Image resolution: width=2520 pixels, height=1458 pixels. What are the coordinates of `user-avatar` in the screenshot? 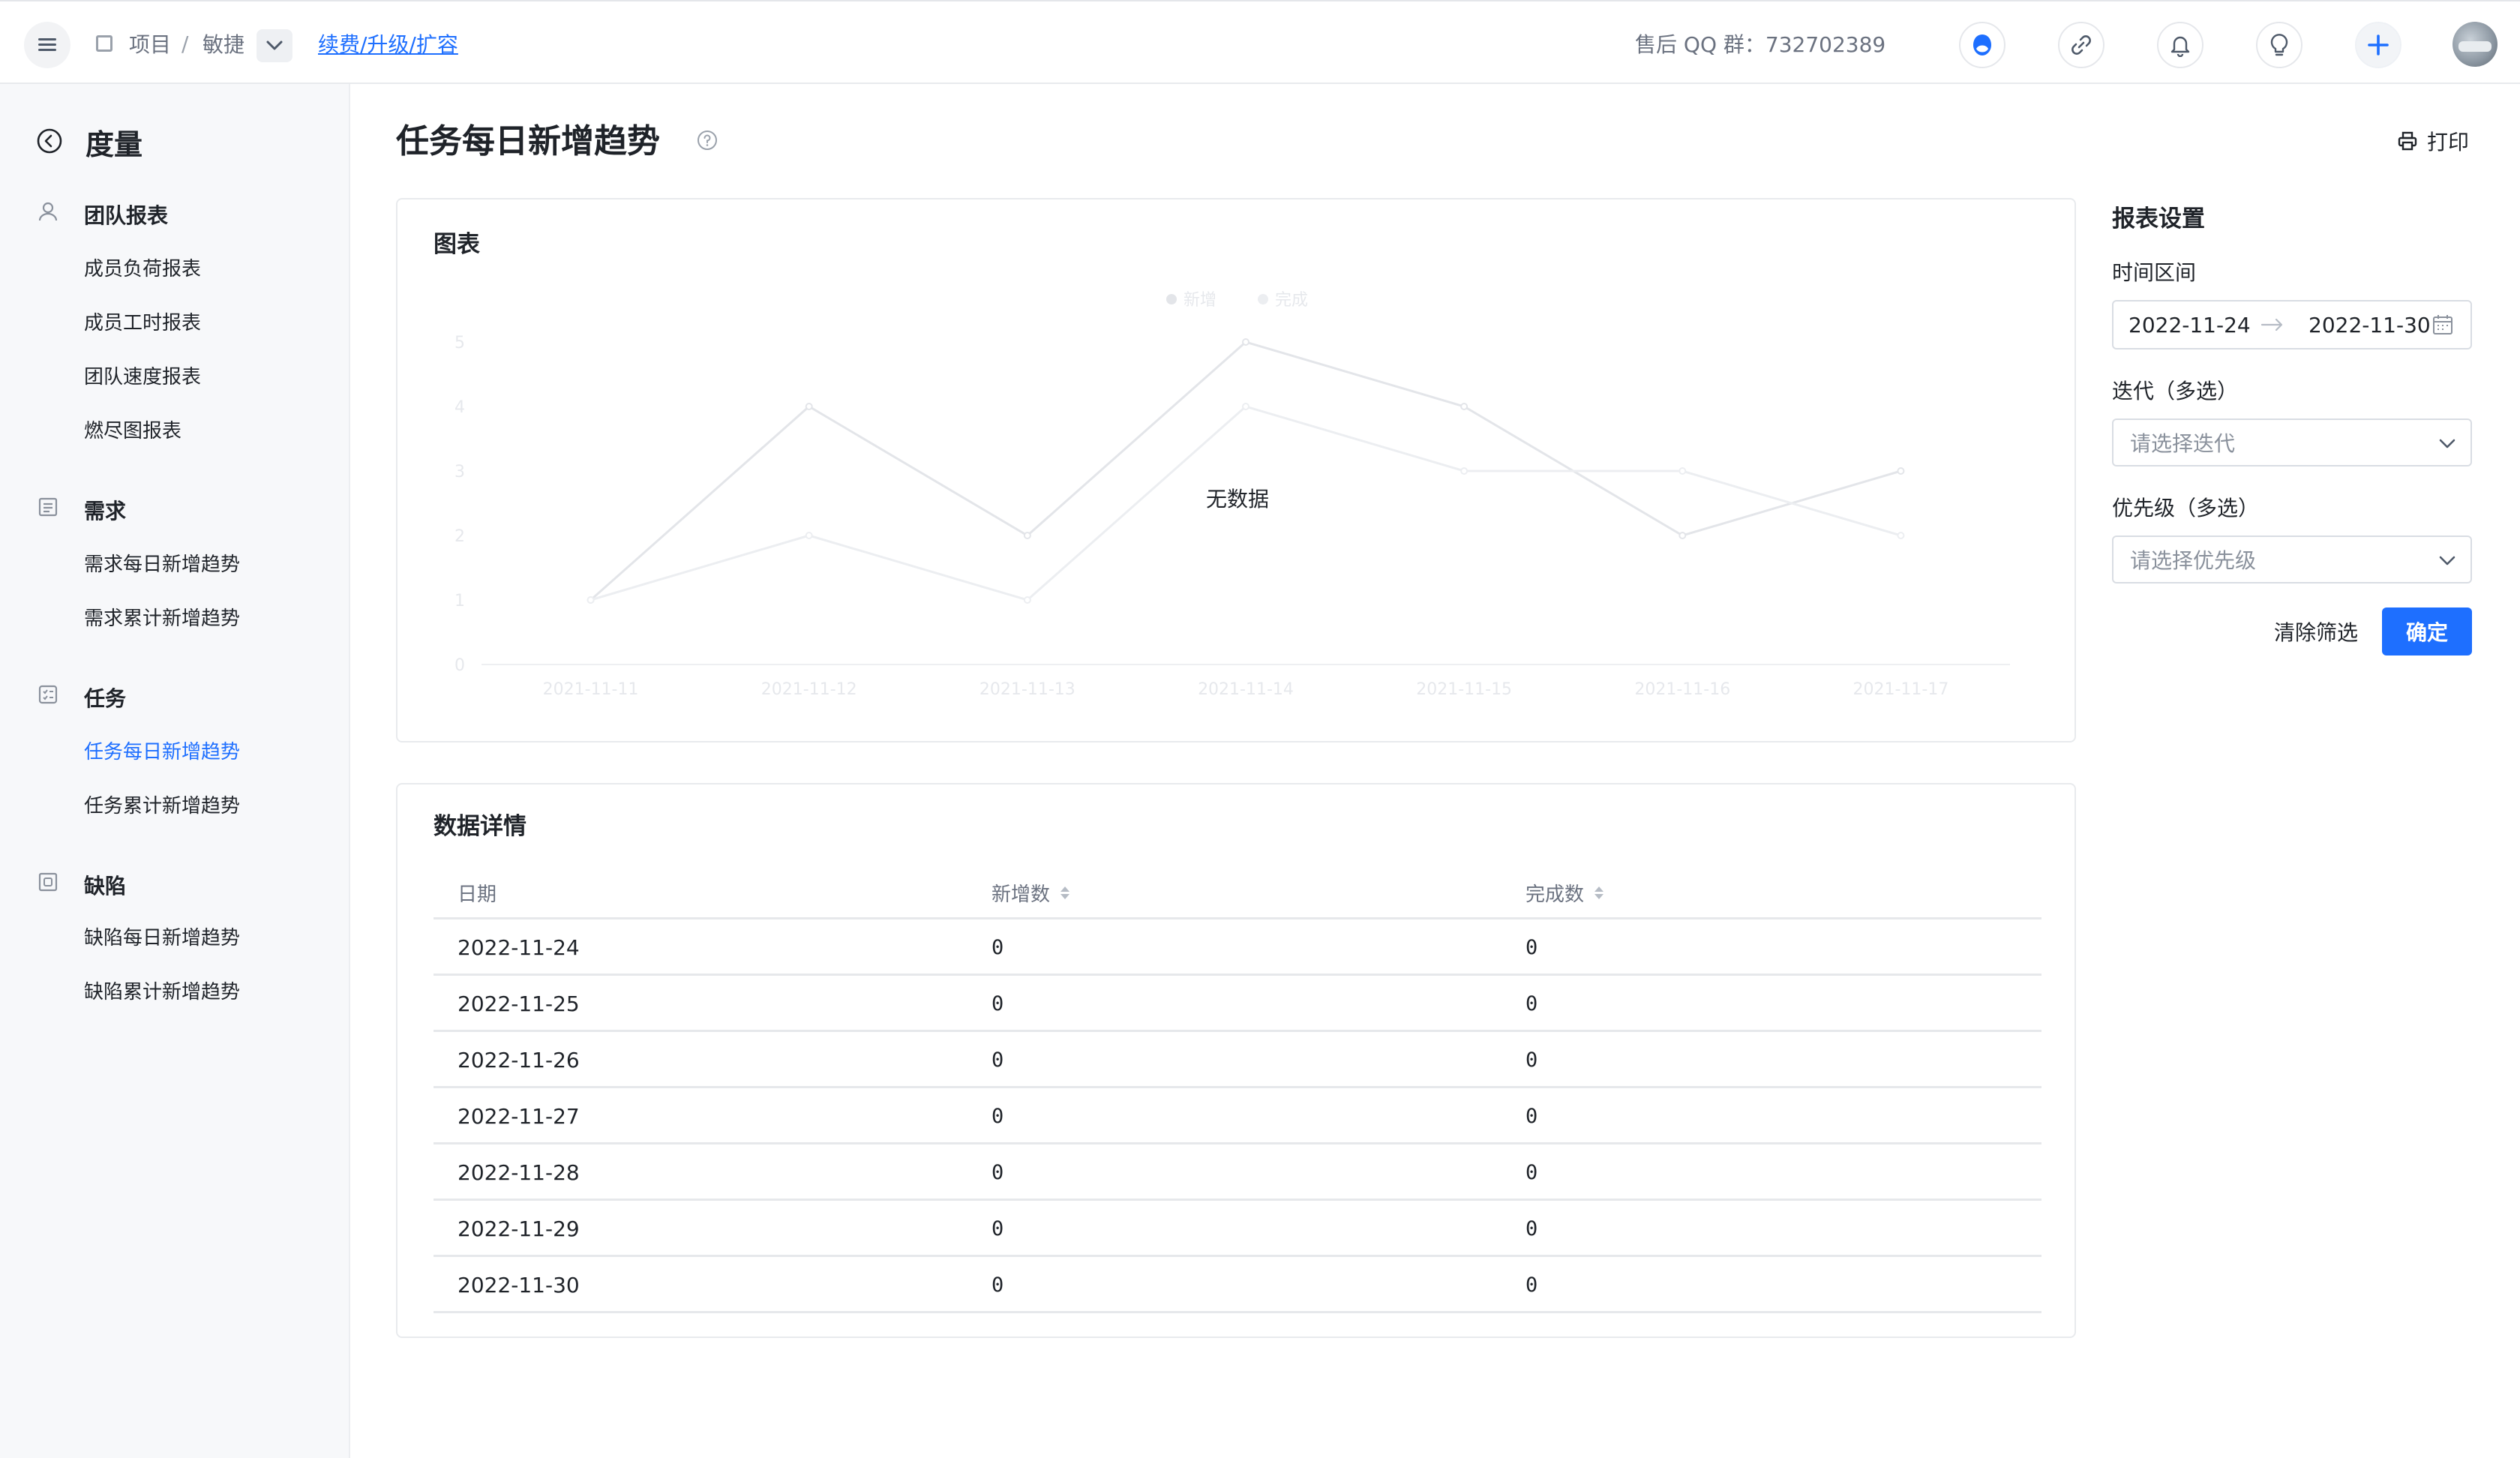 It's located at (2475, 44).